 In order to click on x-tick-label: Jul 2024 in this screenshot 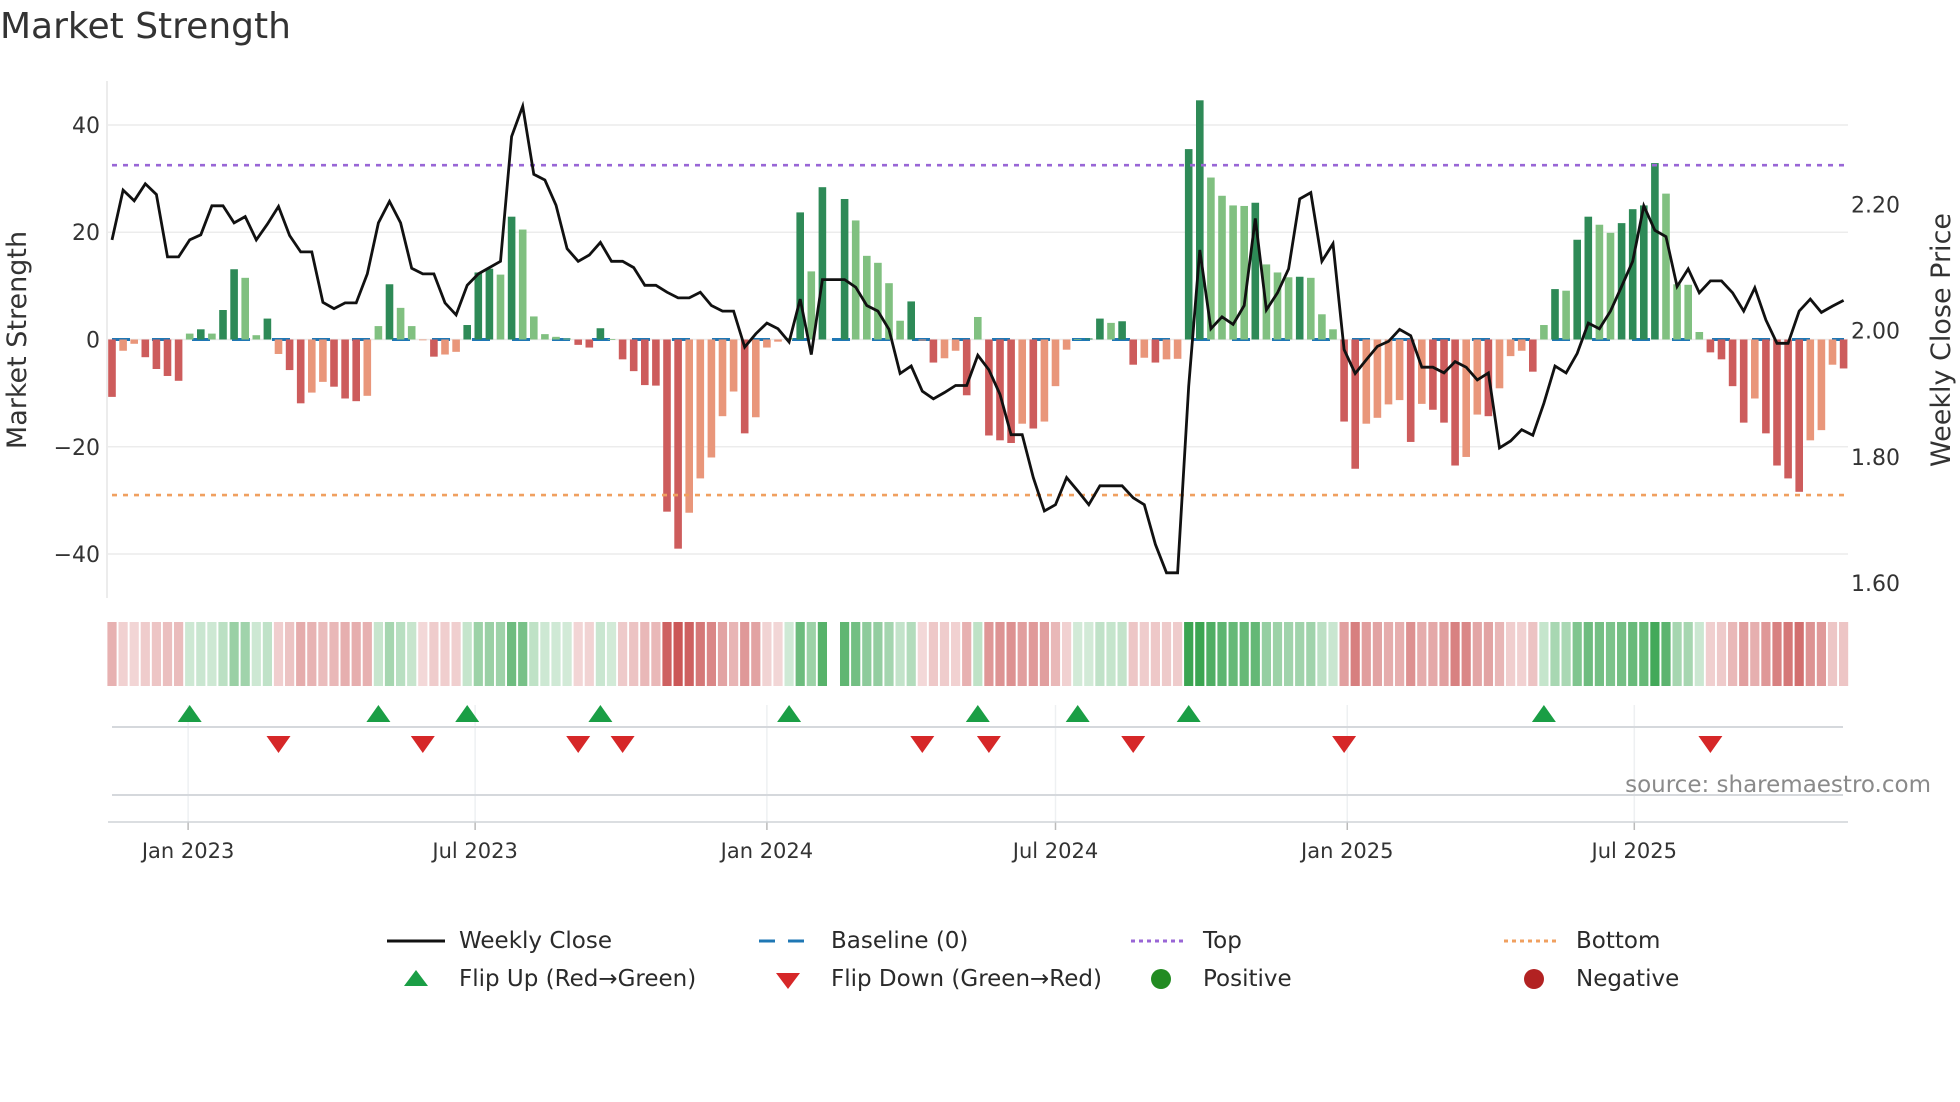, I will do `click(1054, 851)`.